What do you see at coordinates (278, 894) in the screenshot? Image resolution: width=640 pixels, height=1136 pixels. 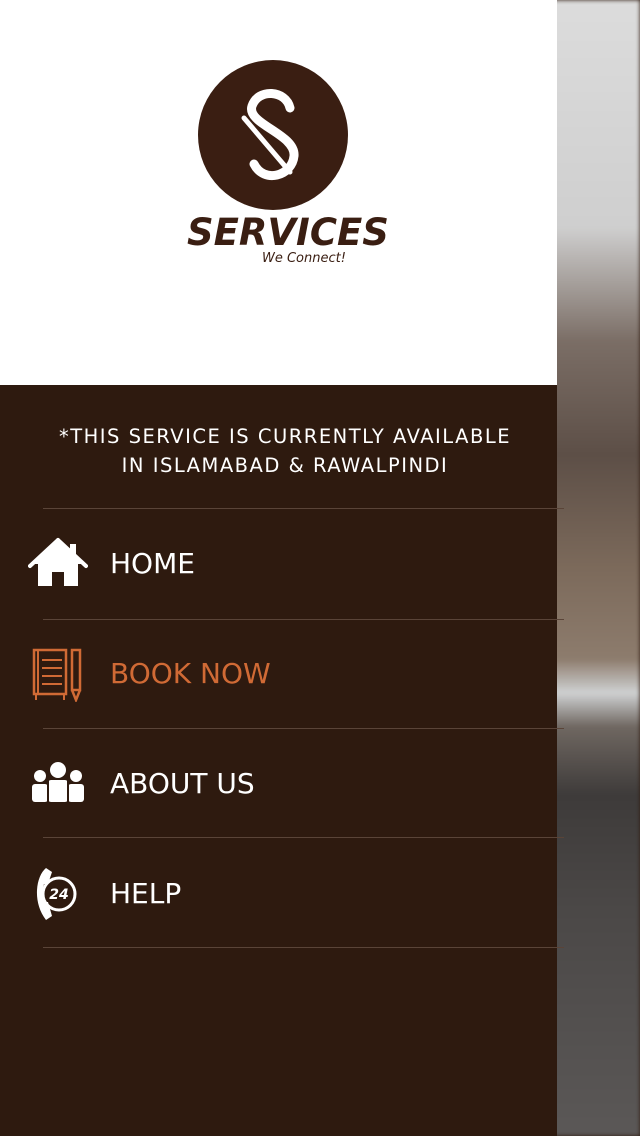 I see `menu-item-help: 24 HELP` at bounding box center [278, 894].